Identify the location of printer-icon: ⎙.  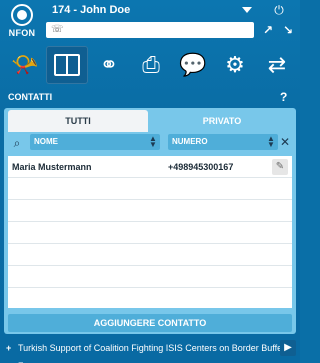
(151, 64).